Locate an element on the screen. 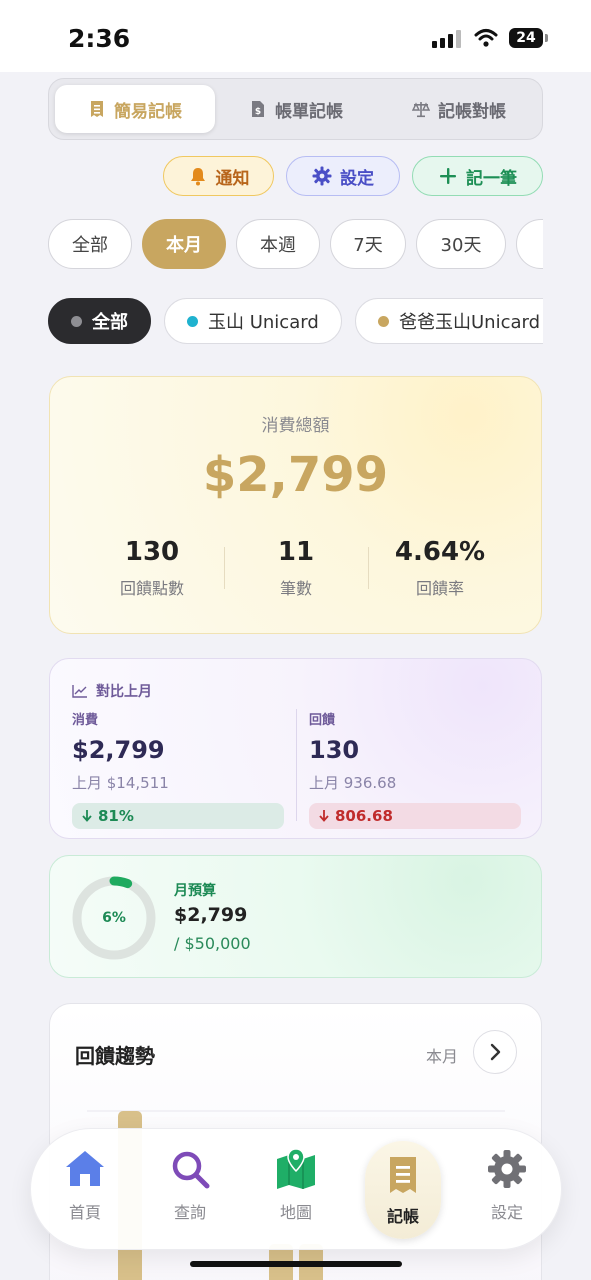 This screenshot has width=591, height=1280. trend-expand-button is located at coordinates (495, 1052).